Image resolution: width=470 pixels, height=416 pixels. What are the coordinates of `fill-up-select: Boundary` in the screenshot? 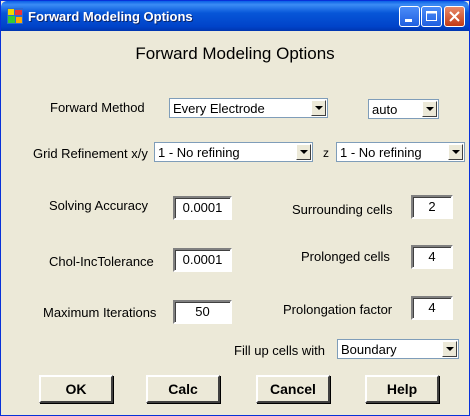 It's located at (398, 349).